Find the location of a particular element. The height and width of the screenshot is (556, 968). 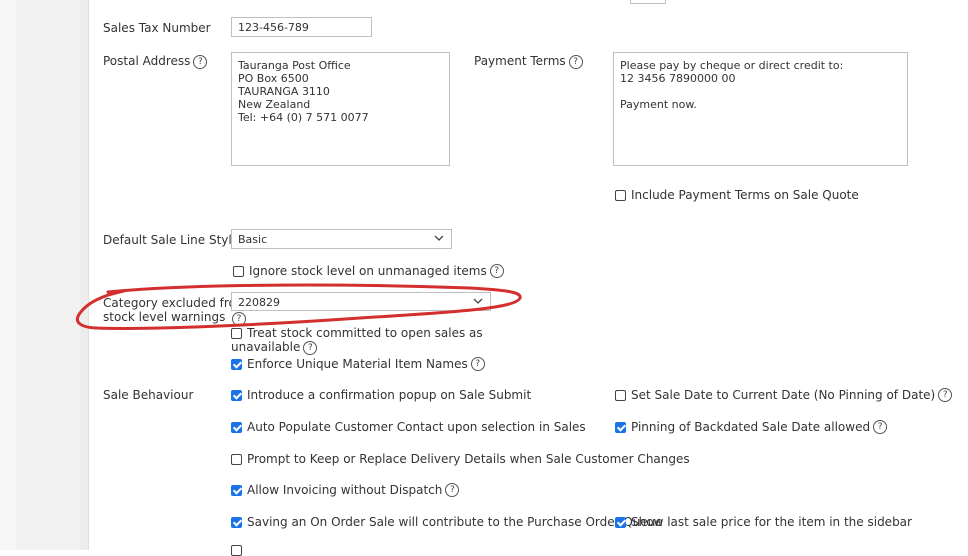

pinning-backdated-label: Pinning of Backdated Sale Date allowed is located at coordinates (751, 427).